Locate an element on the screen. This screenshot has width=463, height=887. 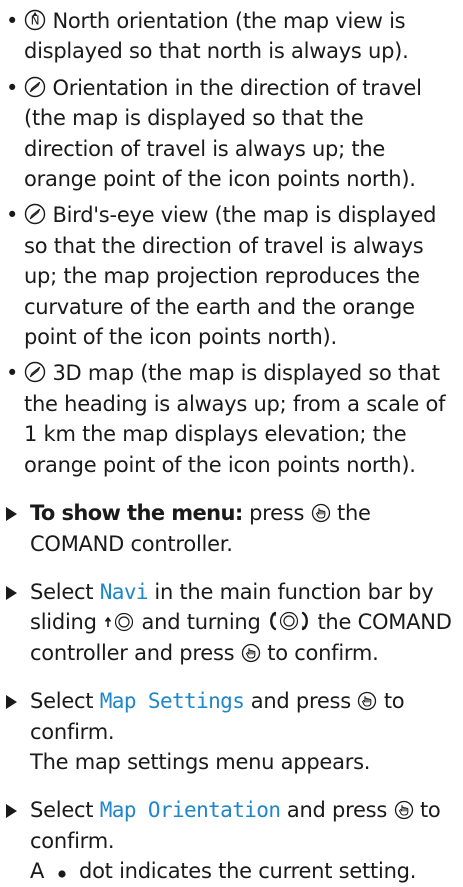
north-orientation-icon: N is located at coordinates (35, 20).